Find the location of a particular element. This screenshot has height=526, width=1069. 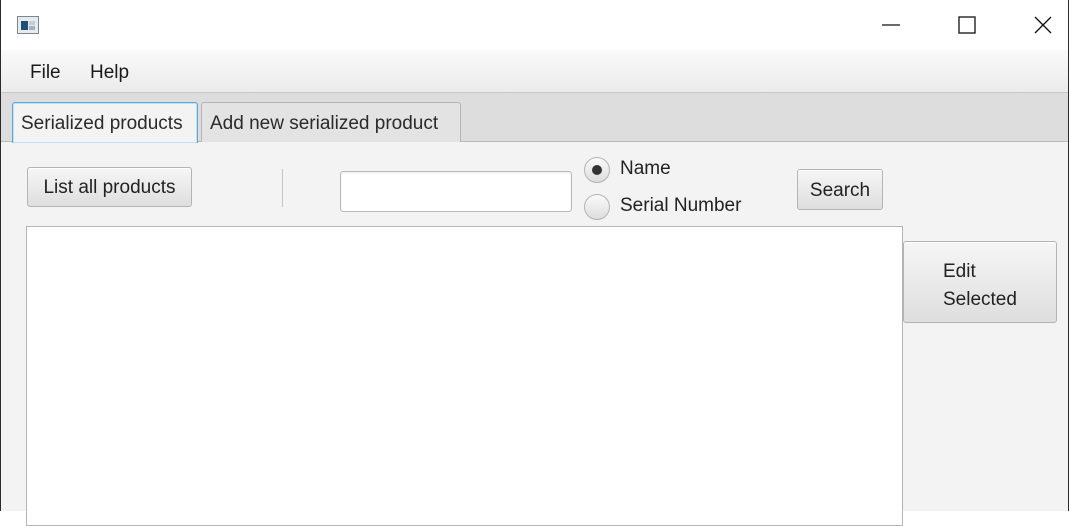

radio-name-label: Name is located at coordinates (645, 168).